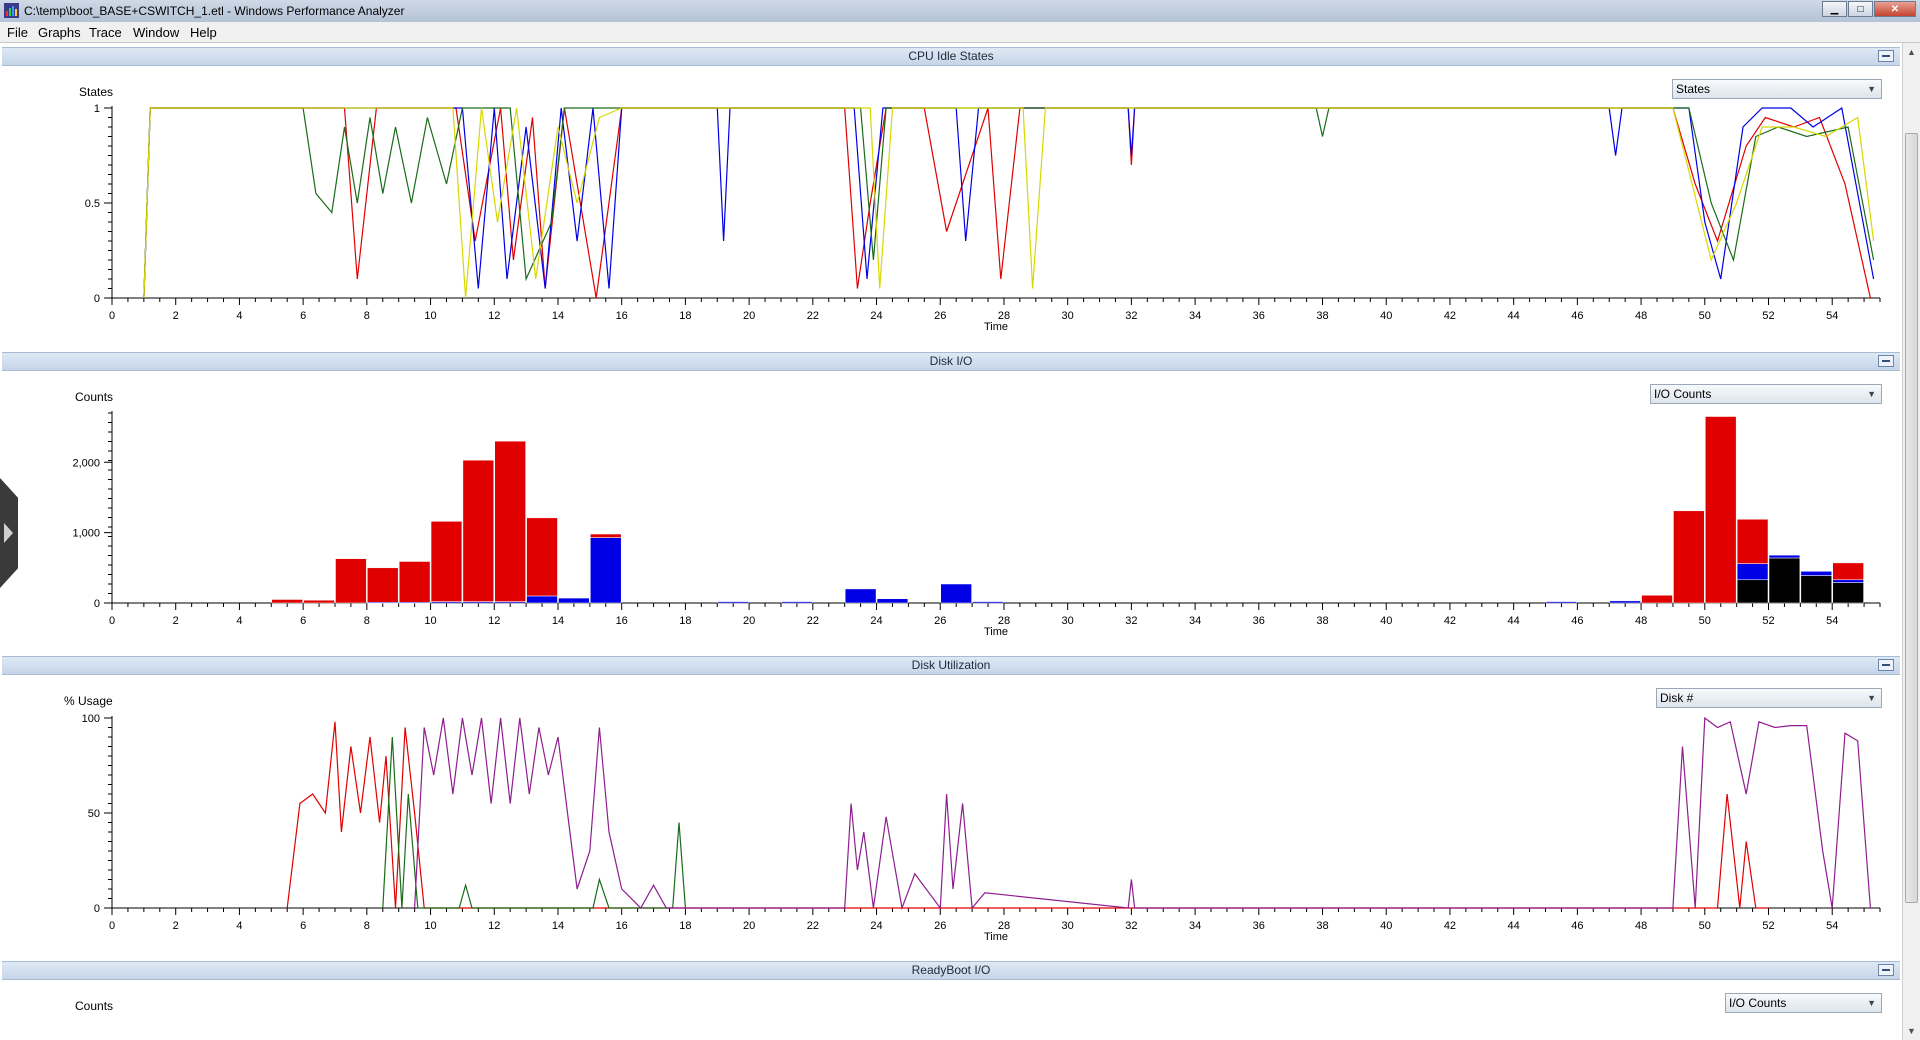  Describe the element at coordinates (97, 604) in the screenshot. I see `disk-io-y-tick-label: 0` at that location.